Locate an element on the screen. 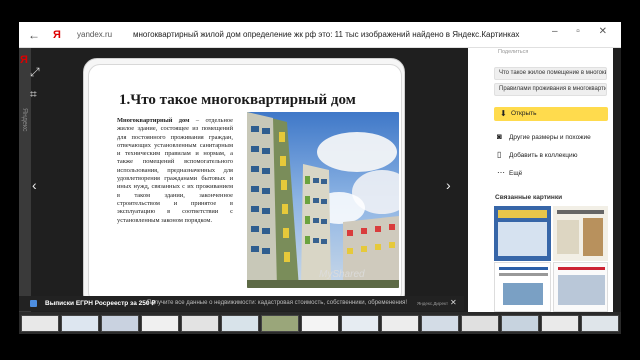 The width and height of the screenshot is (640, 360). building-photo-illustration is located at coordinates (323, 200).